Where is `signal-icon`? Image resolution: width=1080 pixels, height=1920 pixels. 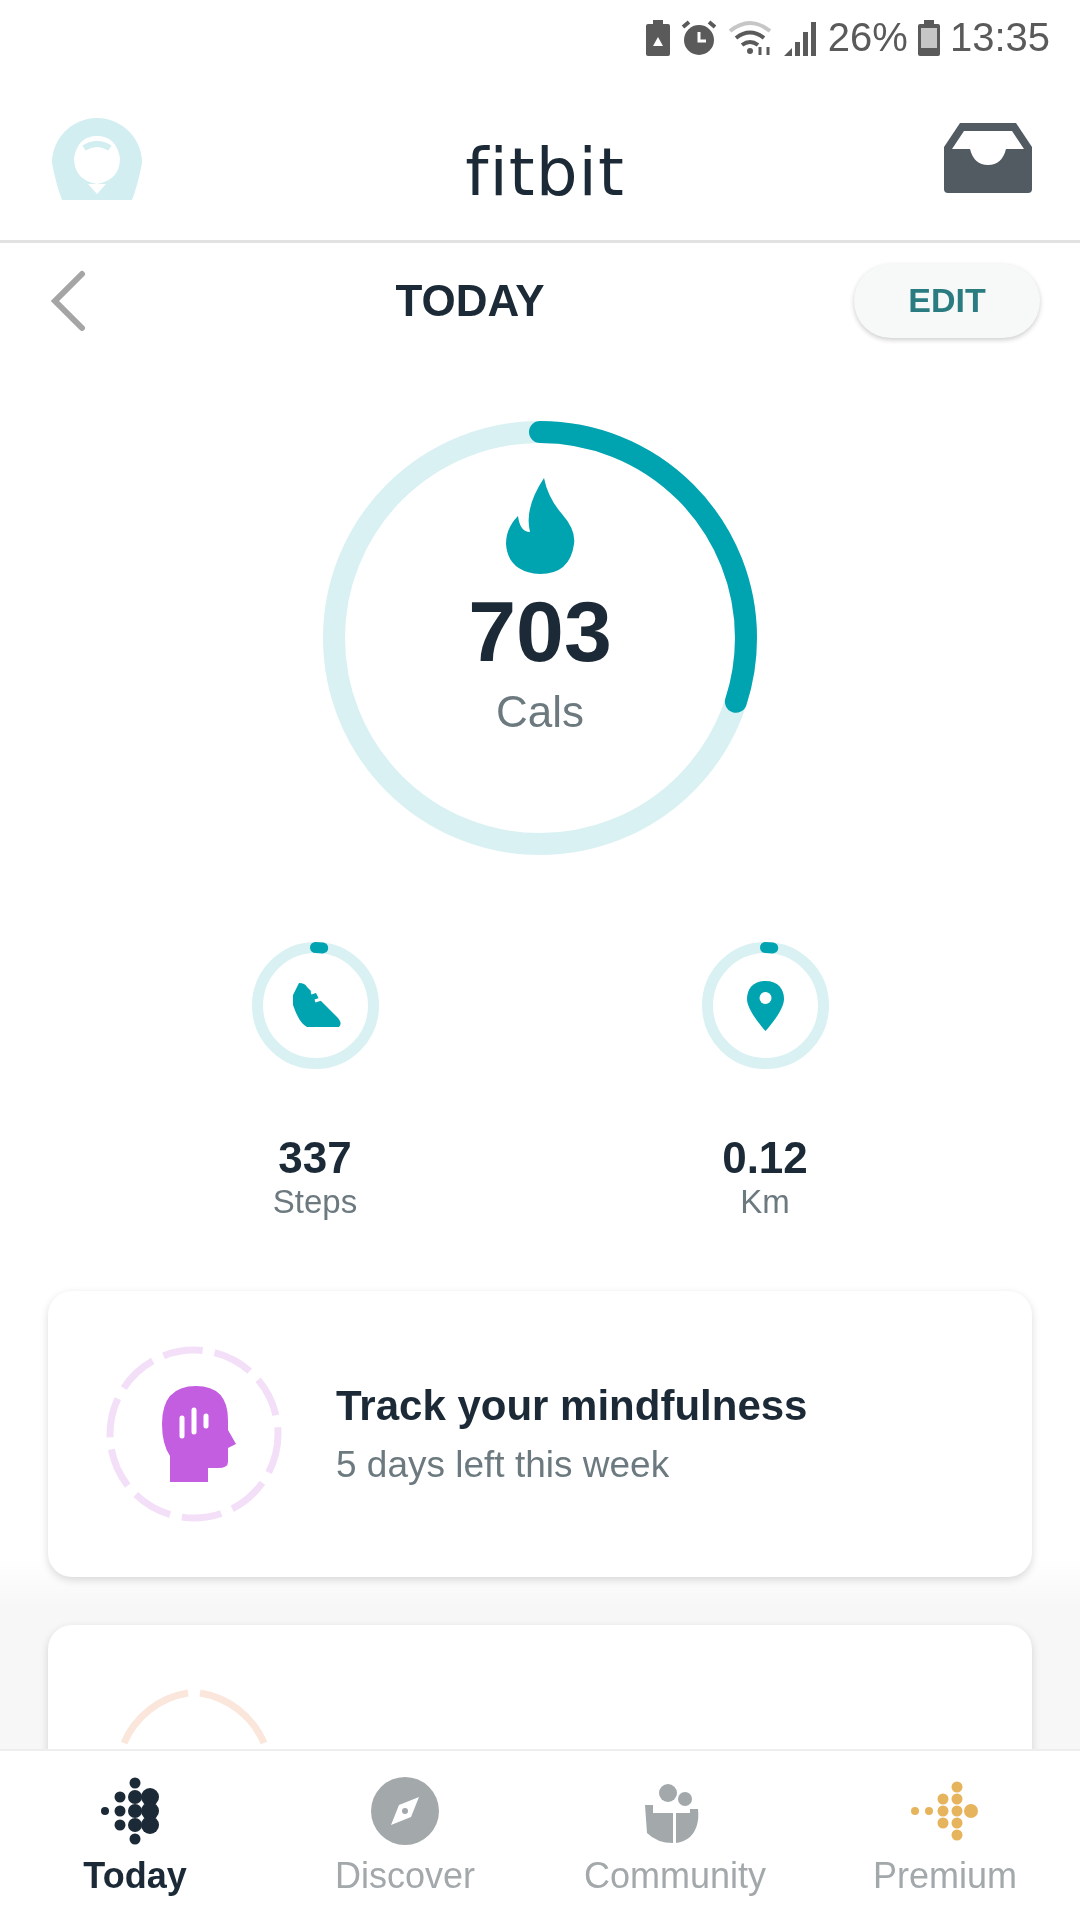
signal-icon is located at coordinates (800, 37).